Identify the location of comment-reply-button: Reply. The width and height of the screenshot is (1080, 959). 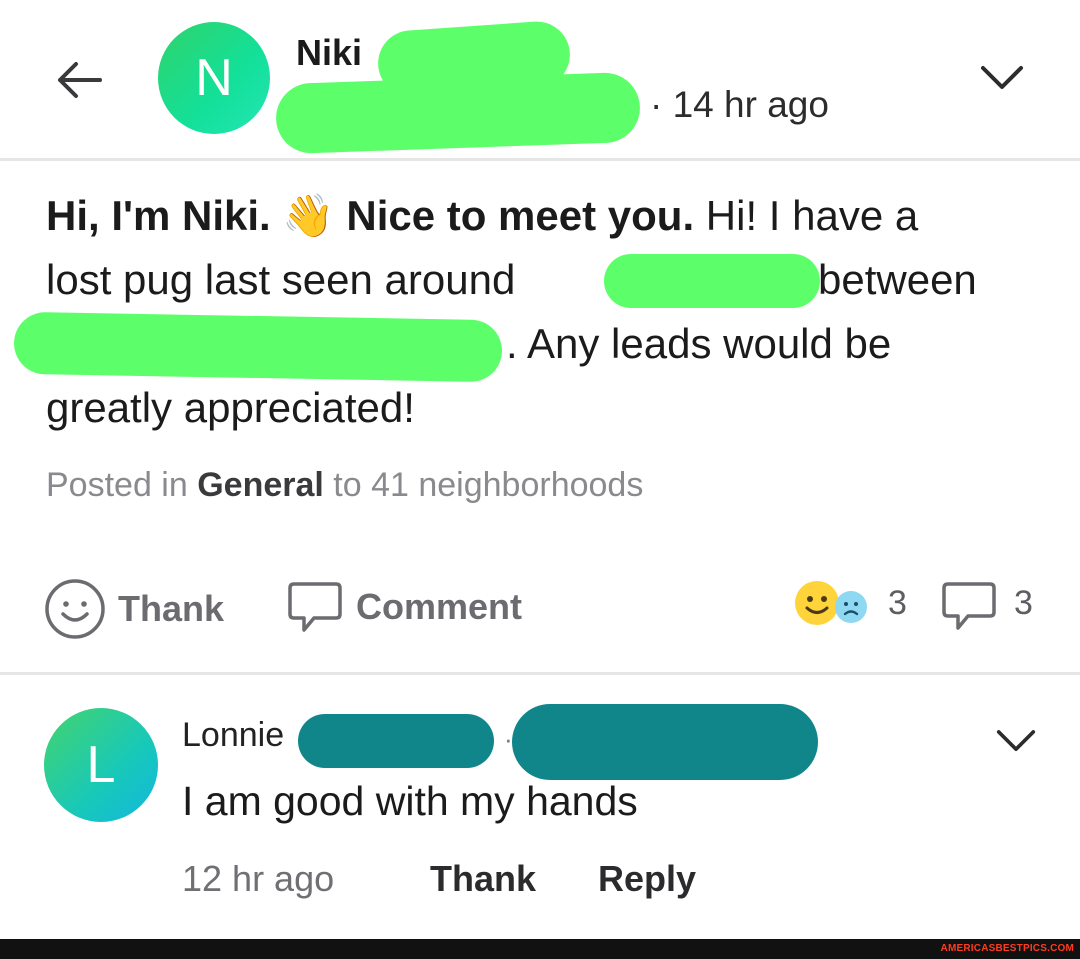
(647, 879).